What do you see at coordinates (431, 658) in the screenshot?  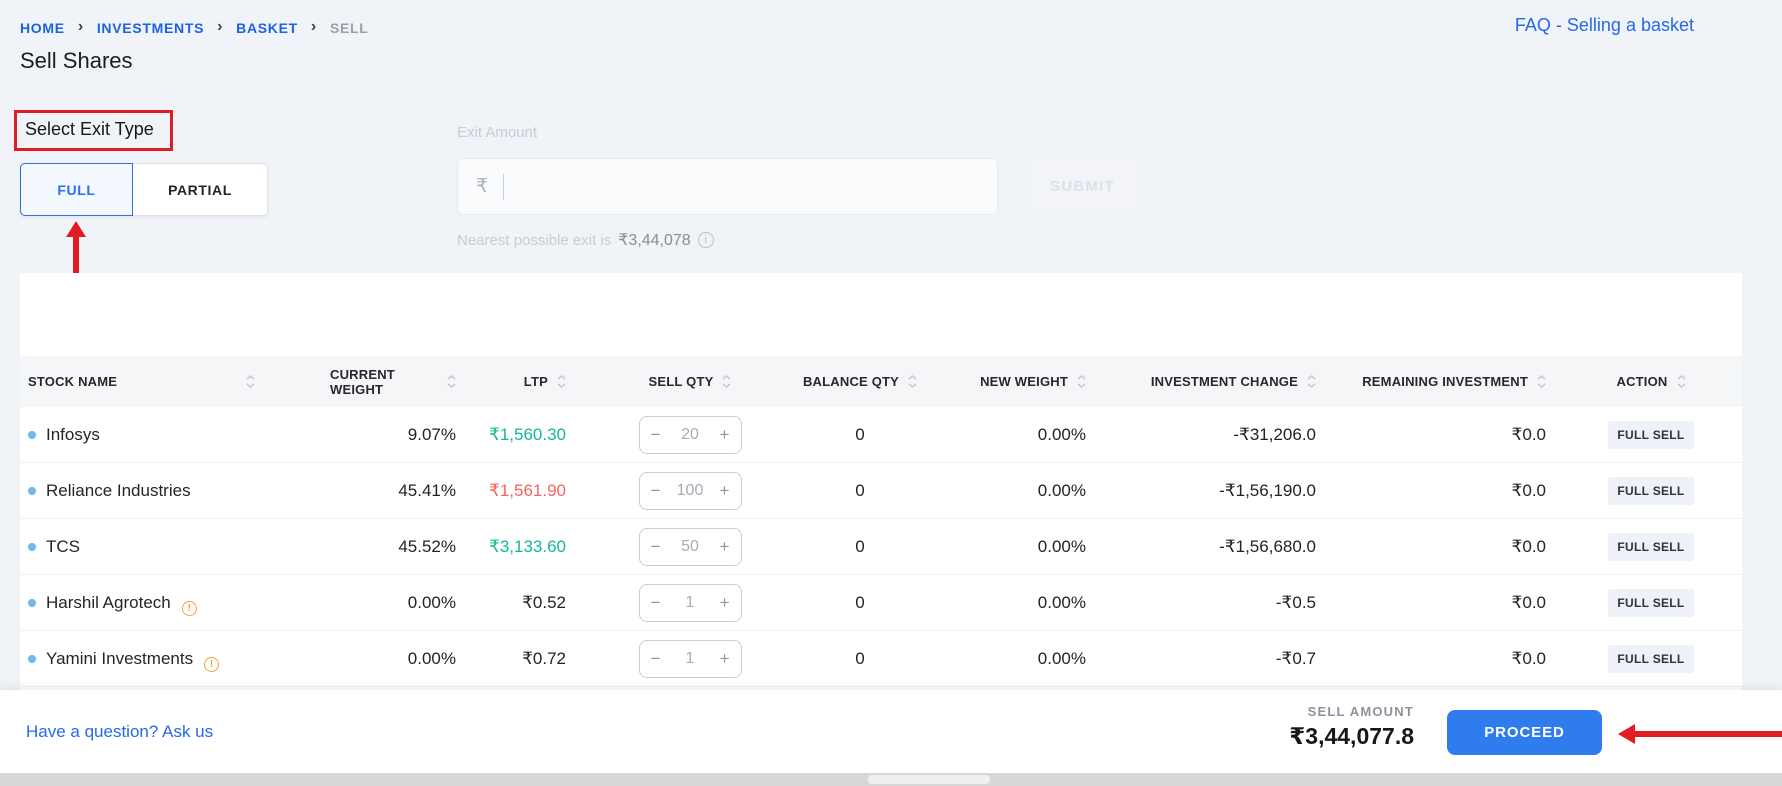 I see `current-weight-value: 0.00%` at bounding box center [431, 658].